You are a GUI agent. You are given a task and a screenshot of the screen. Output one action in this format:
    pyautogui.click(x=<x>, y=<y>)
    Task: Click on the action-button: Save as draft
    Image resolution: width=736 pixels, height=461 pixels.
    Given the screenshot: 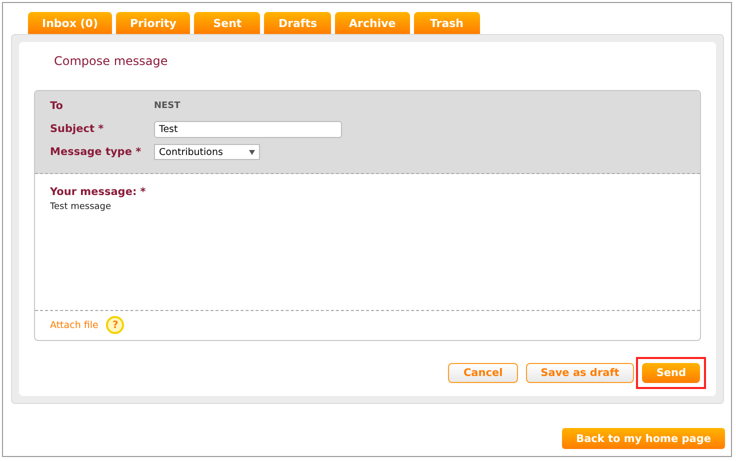 What is the action you would take?
    pyautogui.click(x=580, y=373)
    